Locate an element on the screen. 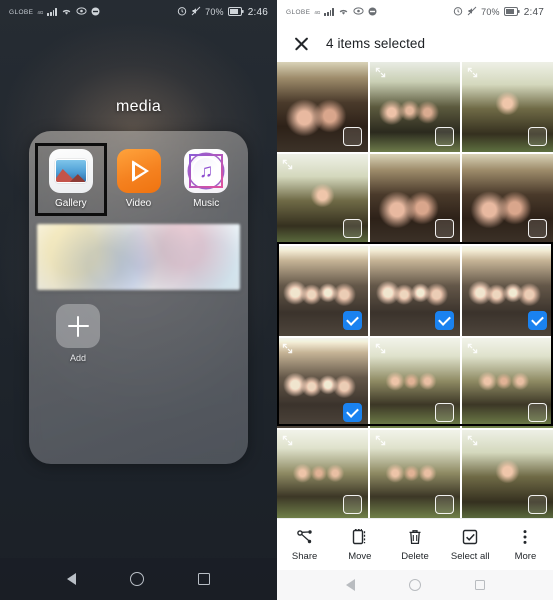 The width and height of the screenshot is (553, 600). carrier-label-right: GLOBE is located at coordinates (298, 12).